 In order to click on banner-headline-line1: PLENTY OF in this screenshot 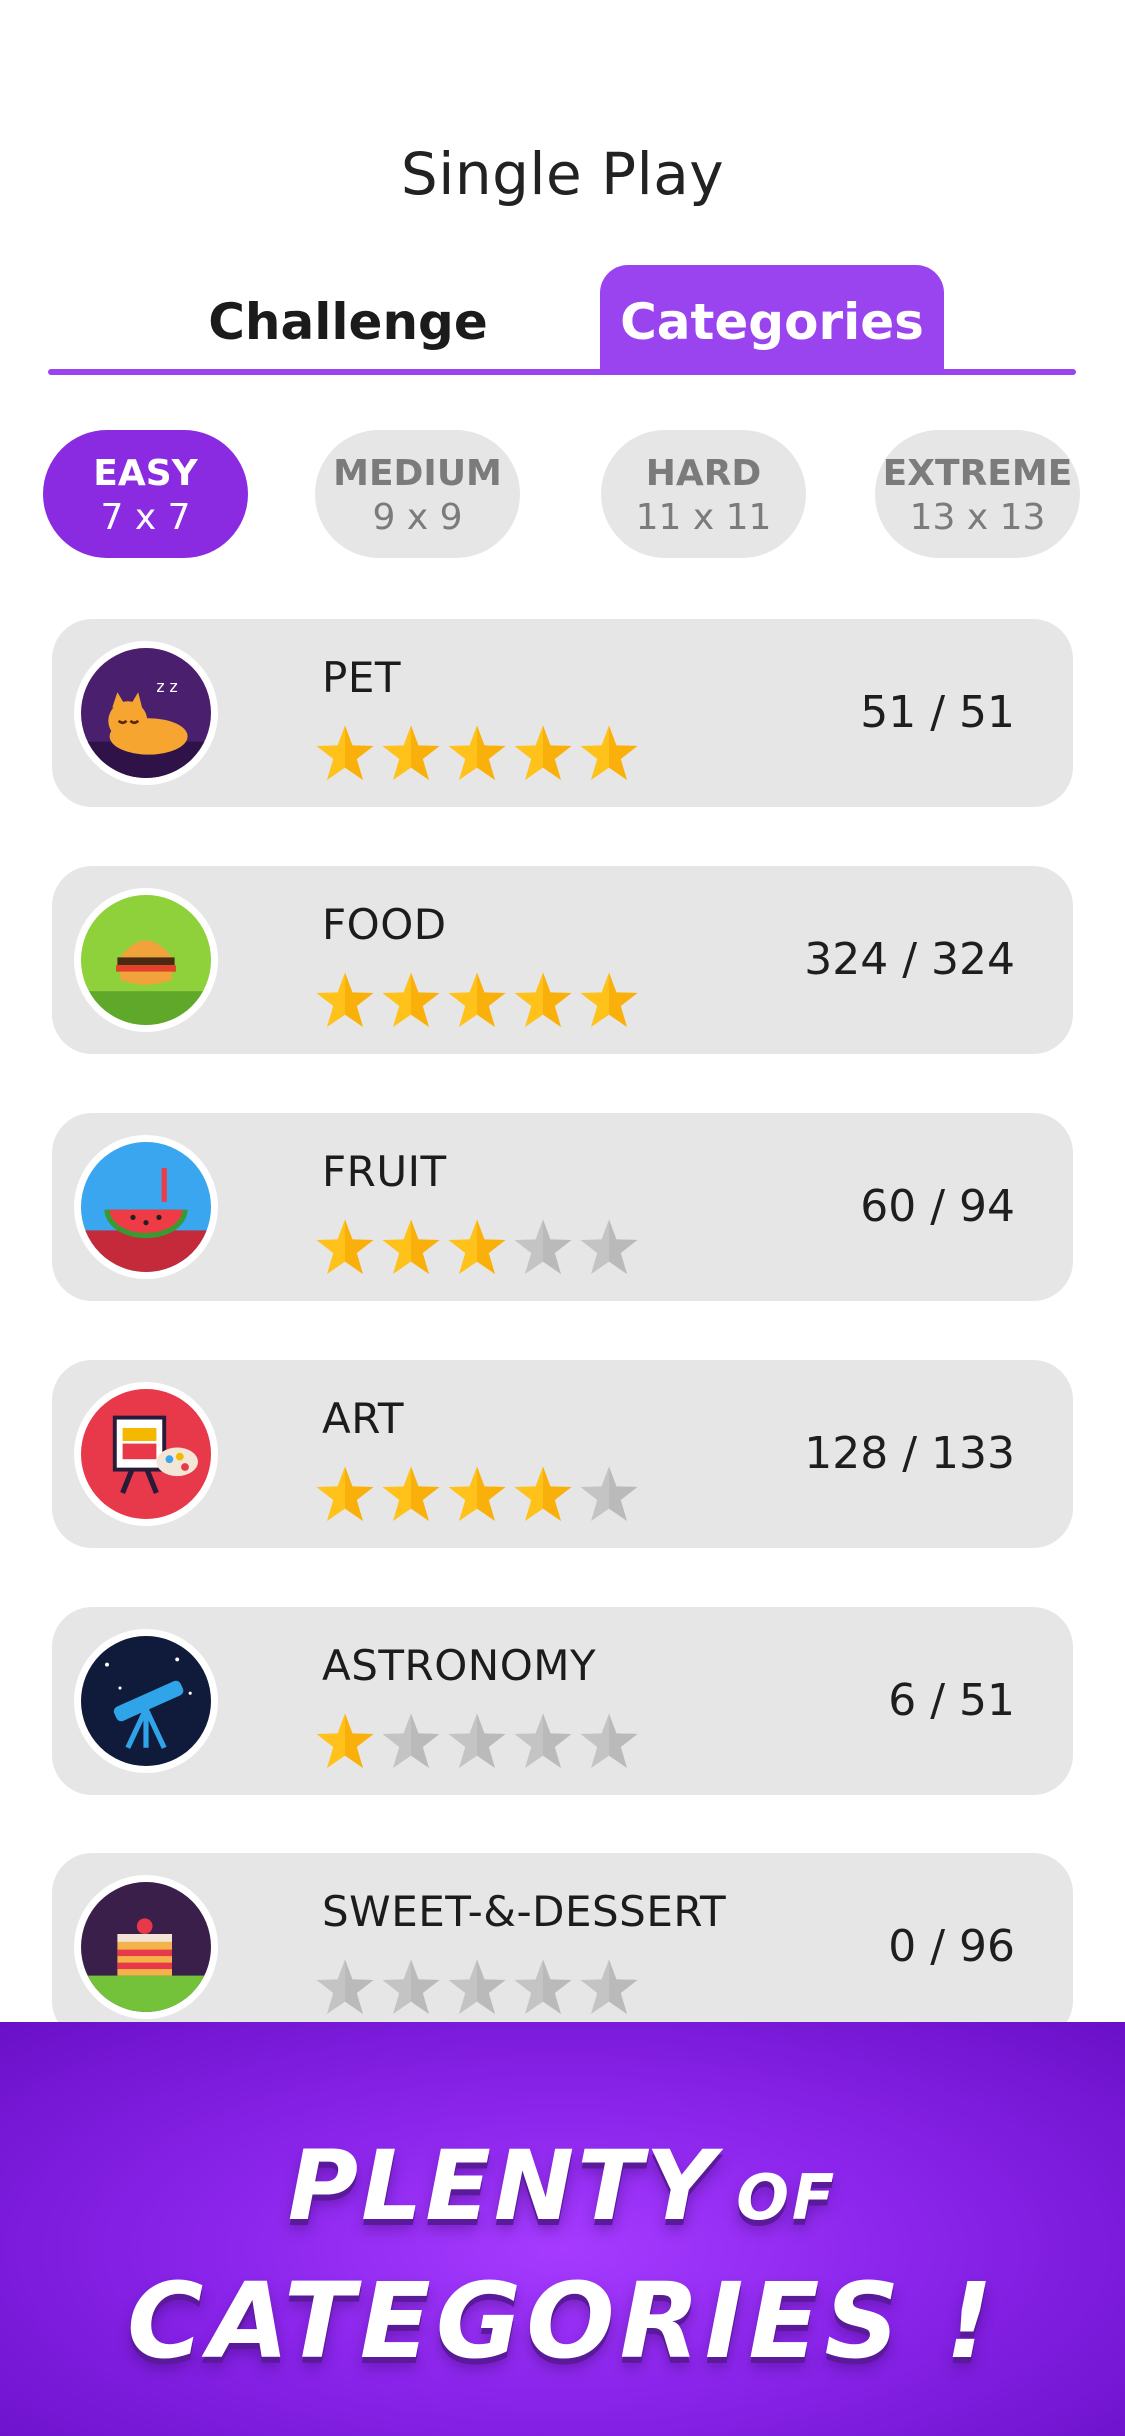, I will do `click(562, 2186)`.